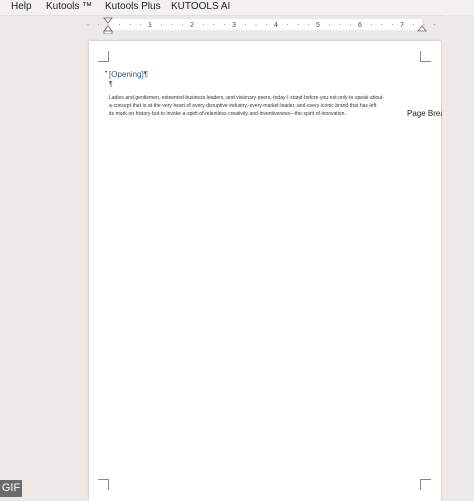  Describe the element at coordinates (200, 6) in the screenshot. I see `menu-kutools-ai: KUTOOLS AI` at that location.